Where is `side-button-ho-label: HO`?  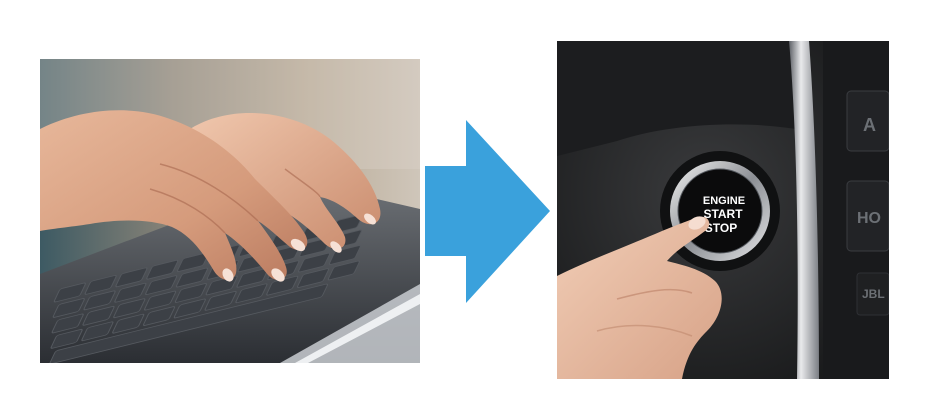 side-button-ho-label: HO is located at coordinates (869, 218).